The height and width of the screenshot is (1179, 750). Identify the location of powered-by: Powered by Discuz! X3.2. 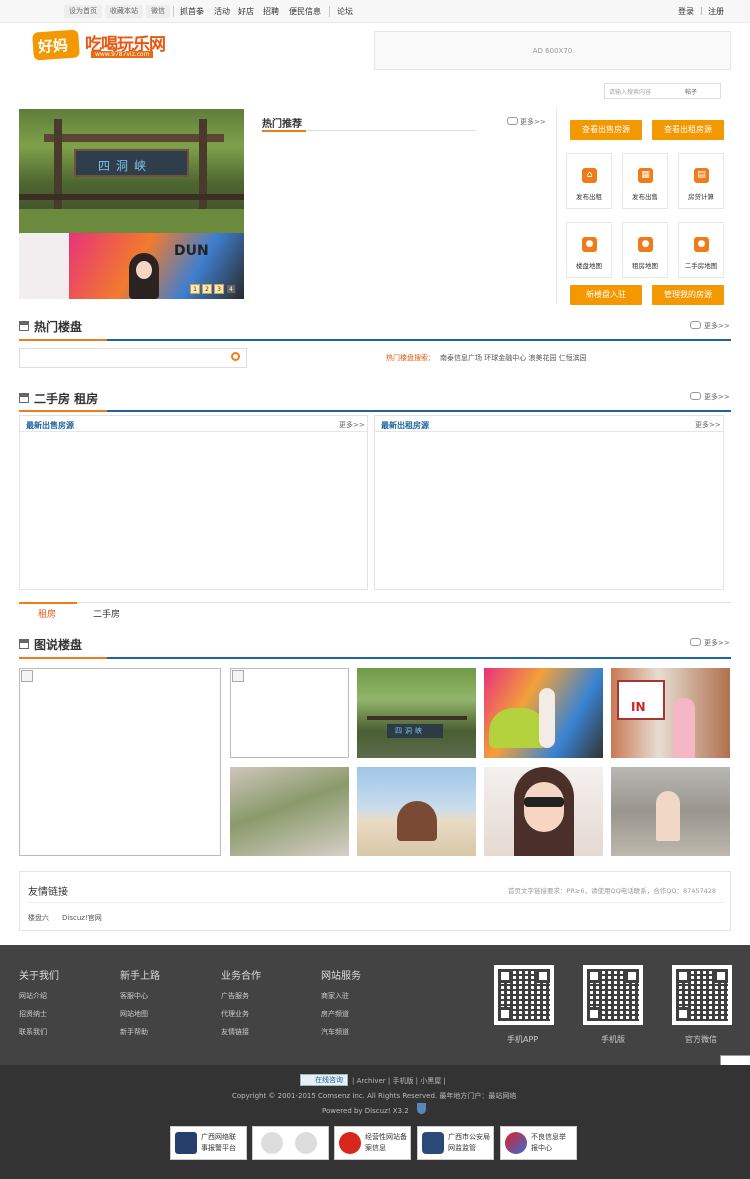
(365, 1111).